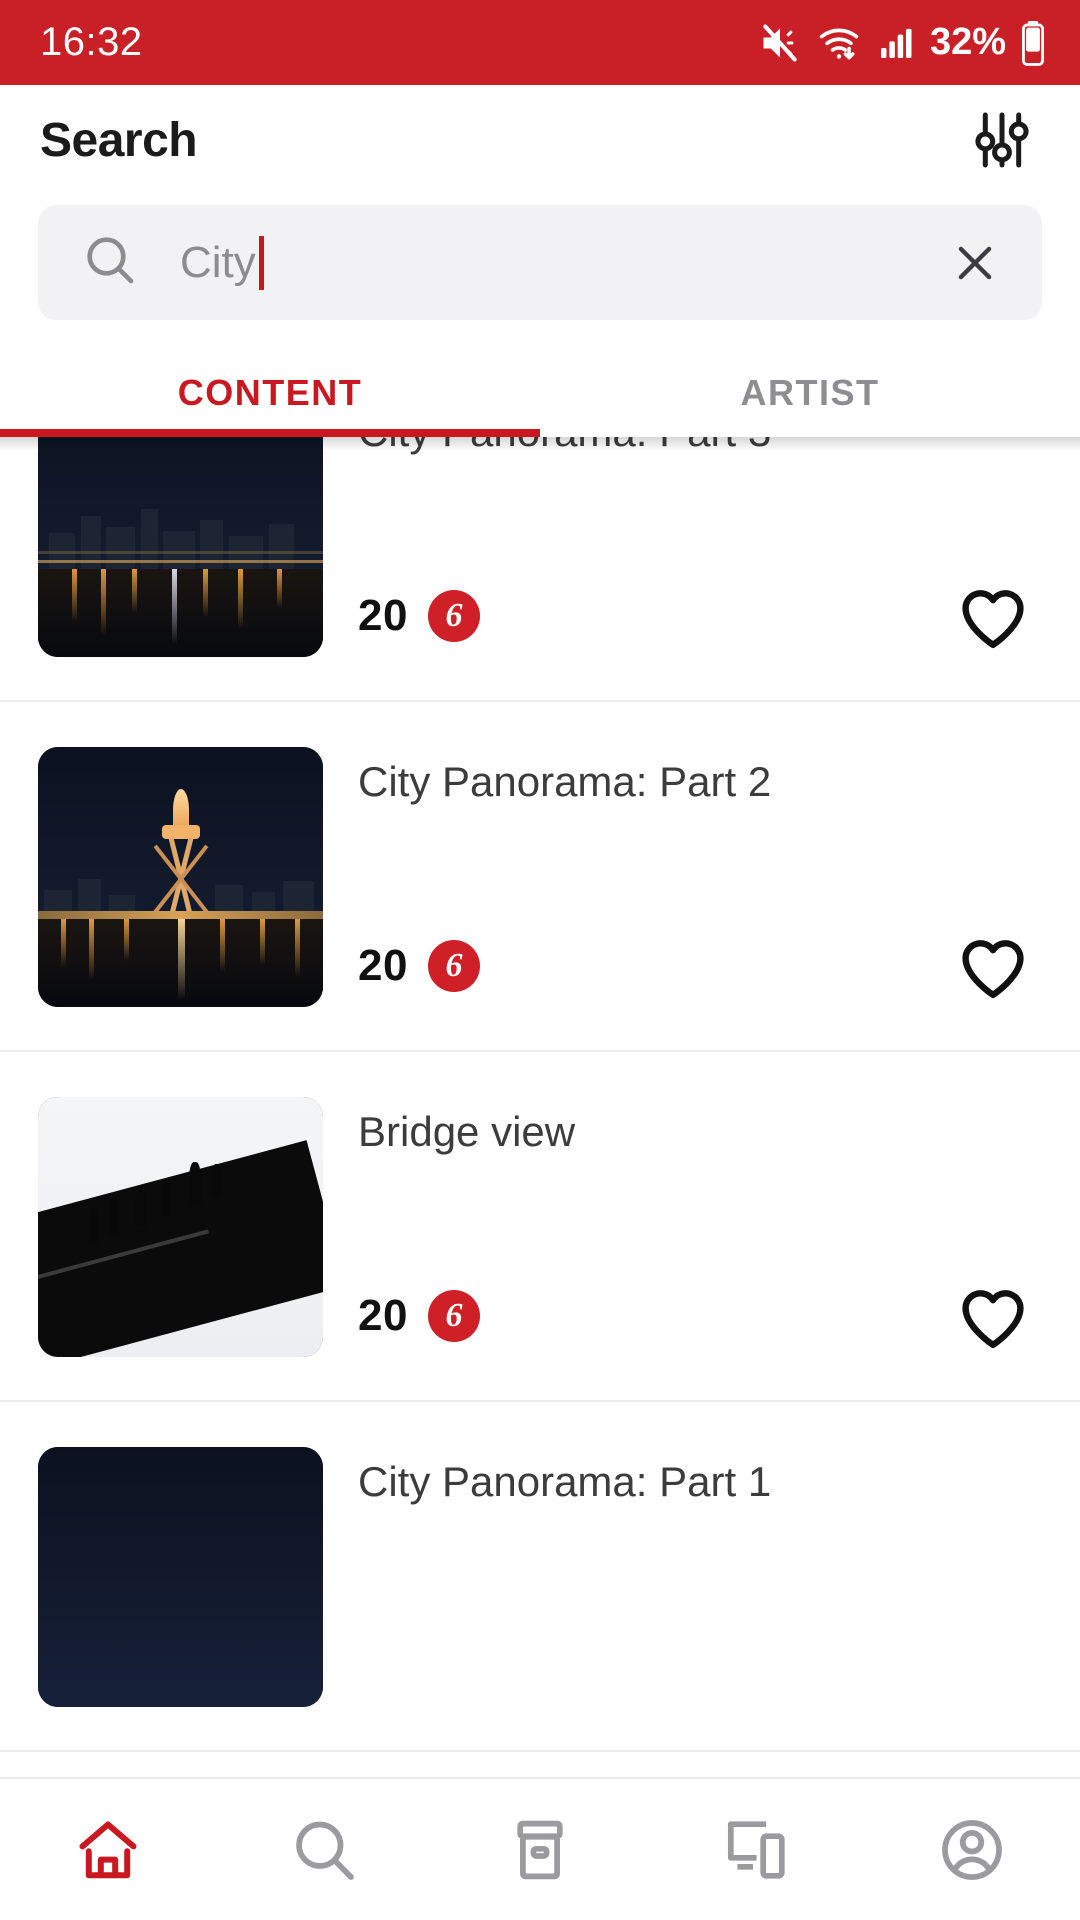 The width and height of the screenshot is (1080, 1920). What do you see at coordinates (1033, 43) in the screenshot?
I see `battery-icon` at bounding box center [1033, 43].